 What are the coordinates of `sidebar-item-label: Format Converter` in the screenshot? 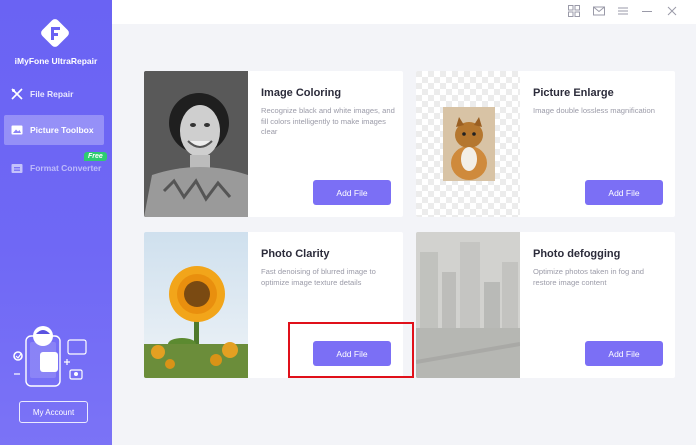 It's located at (66, 168).